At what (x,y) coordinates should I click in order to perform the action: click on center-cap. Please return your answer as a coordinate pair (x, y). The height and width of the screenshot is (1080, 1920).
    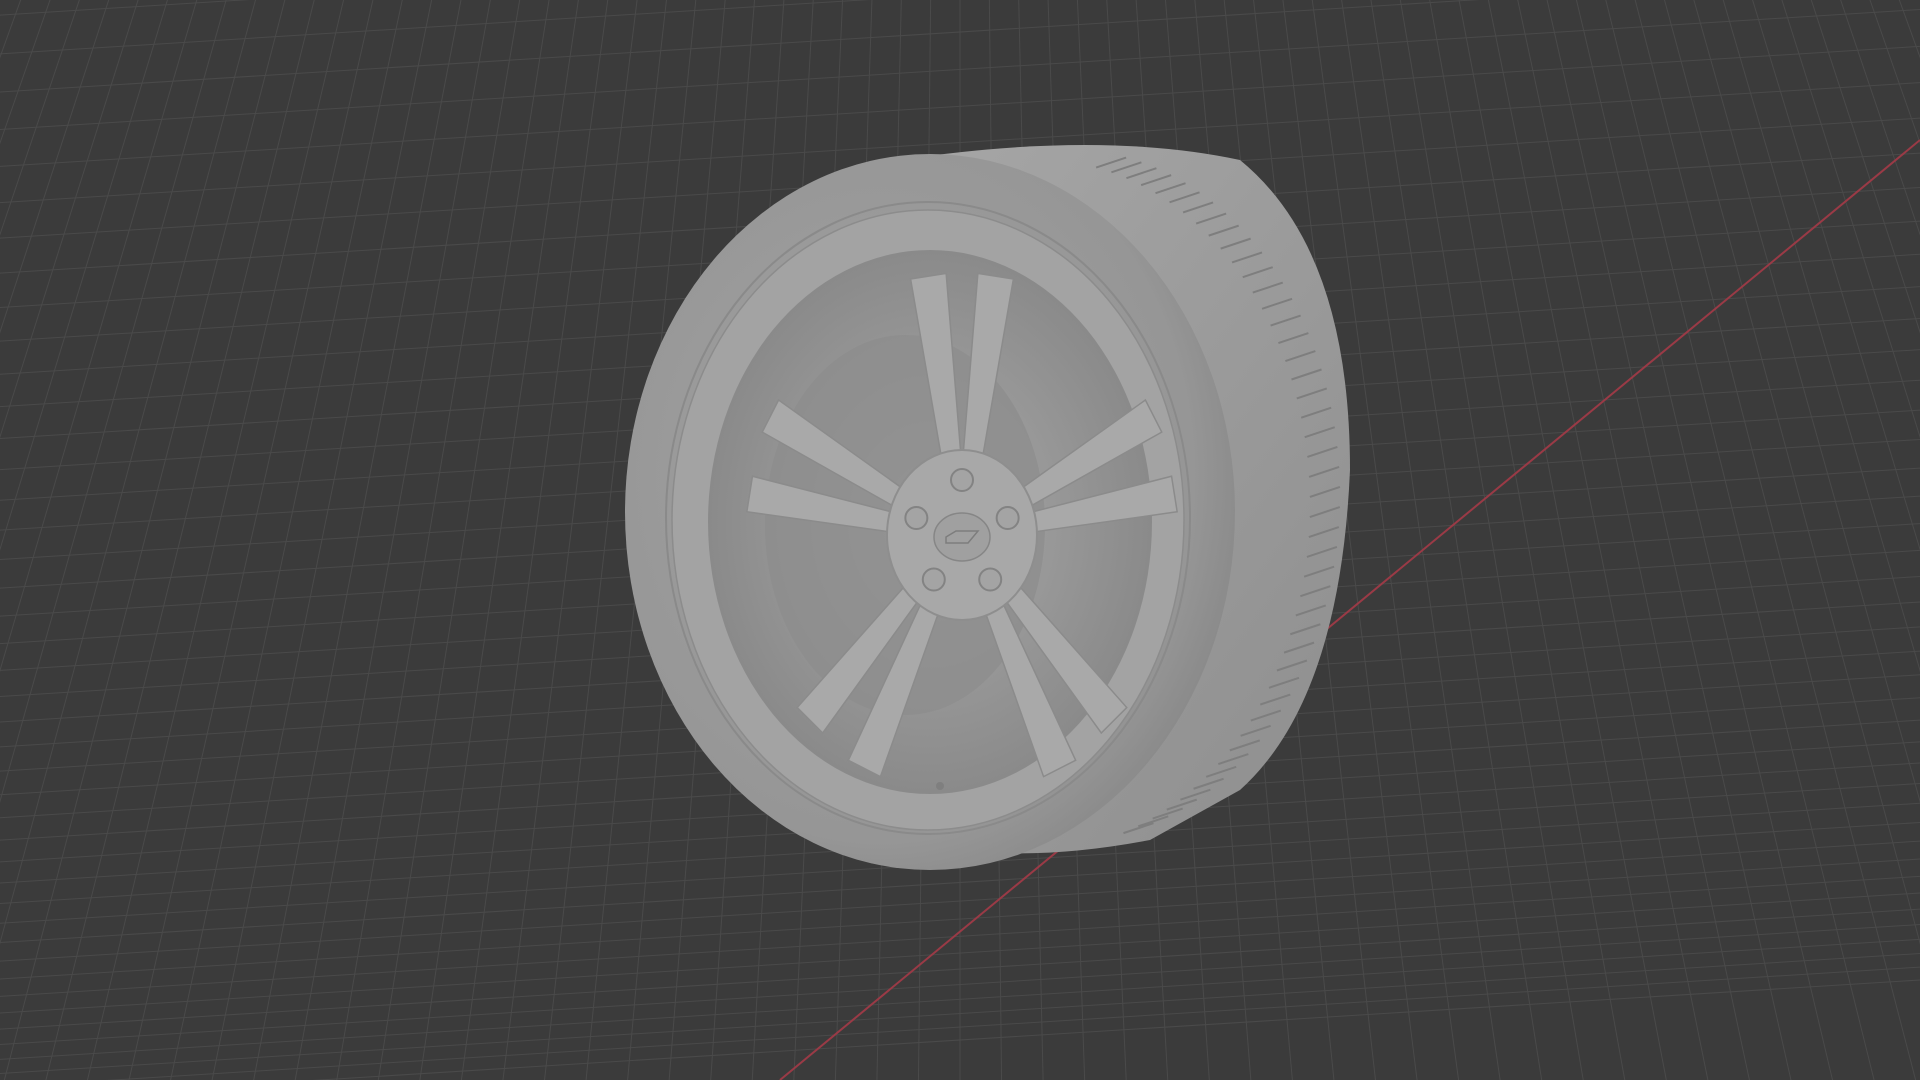
    Looking at the image, I should click on (962, 537).